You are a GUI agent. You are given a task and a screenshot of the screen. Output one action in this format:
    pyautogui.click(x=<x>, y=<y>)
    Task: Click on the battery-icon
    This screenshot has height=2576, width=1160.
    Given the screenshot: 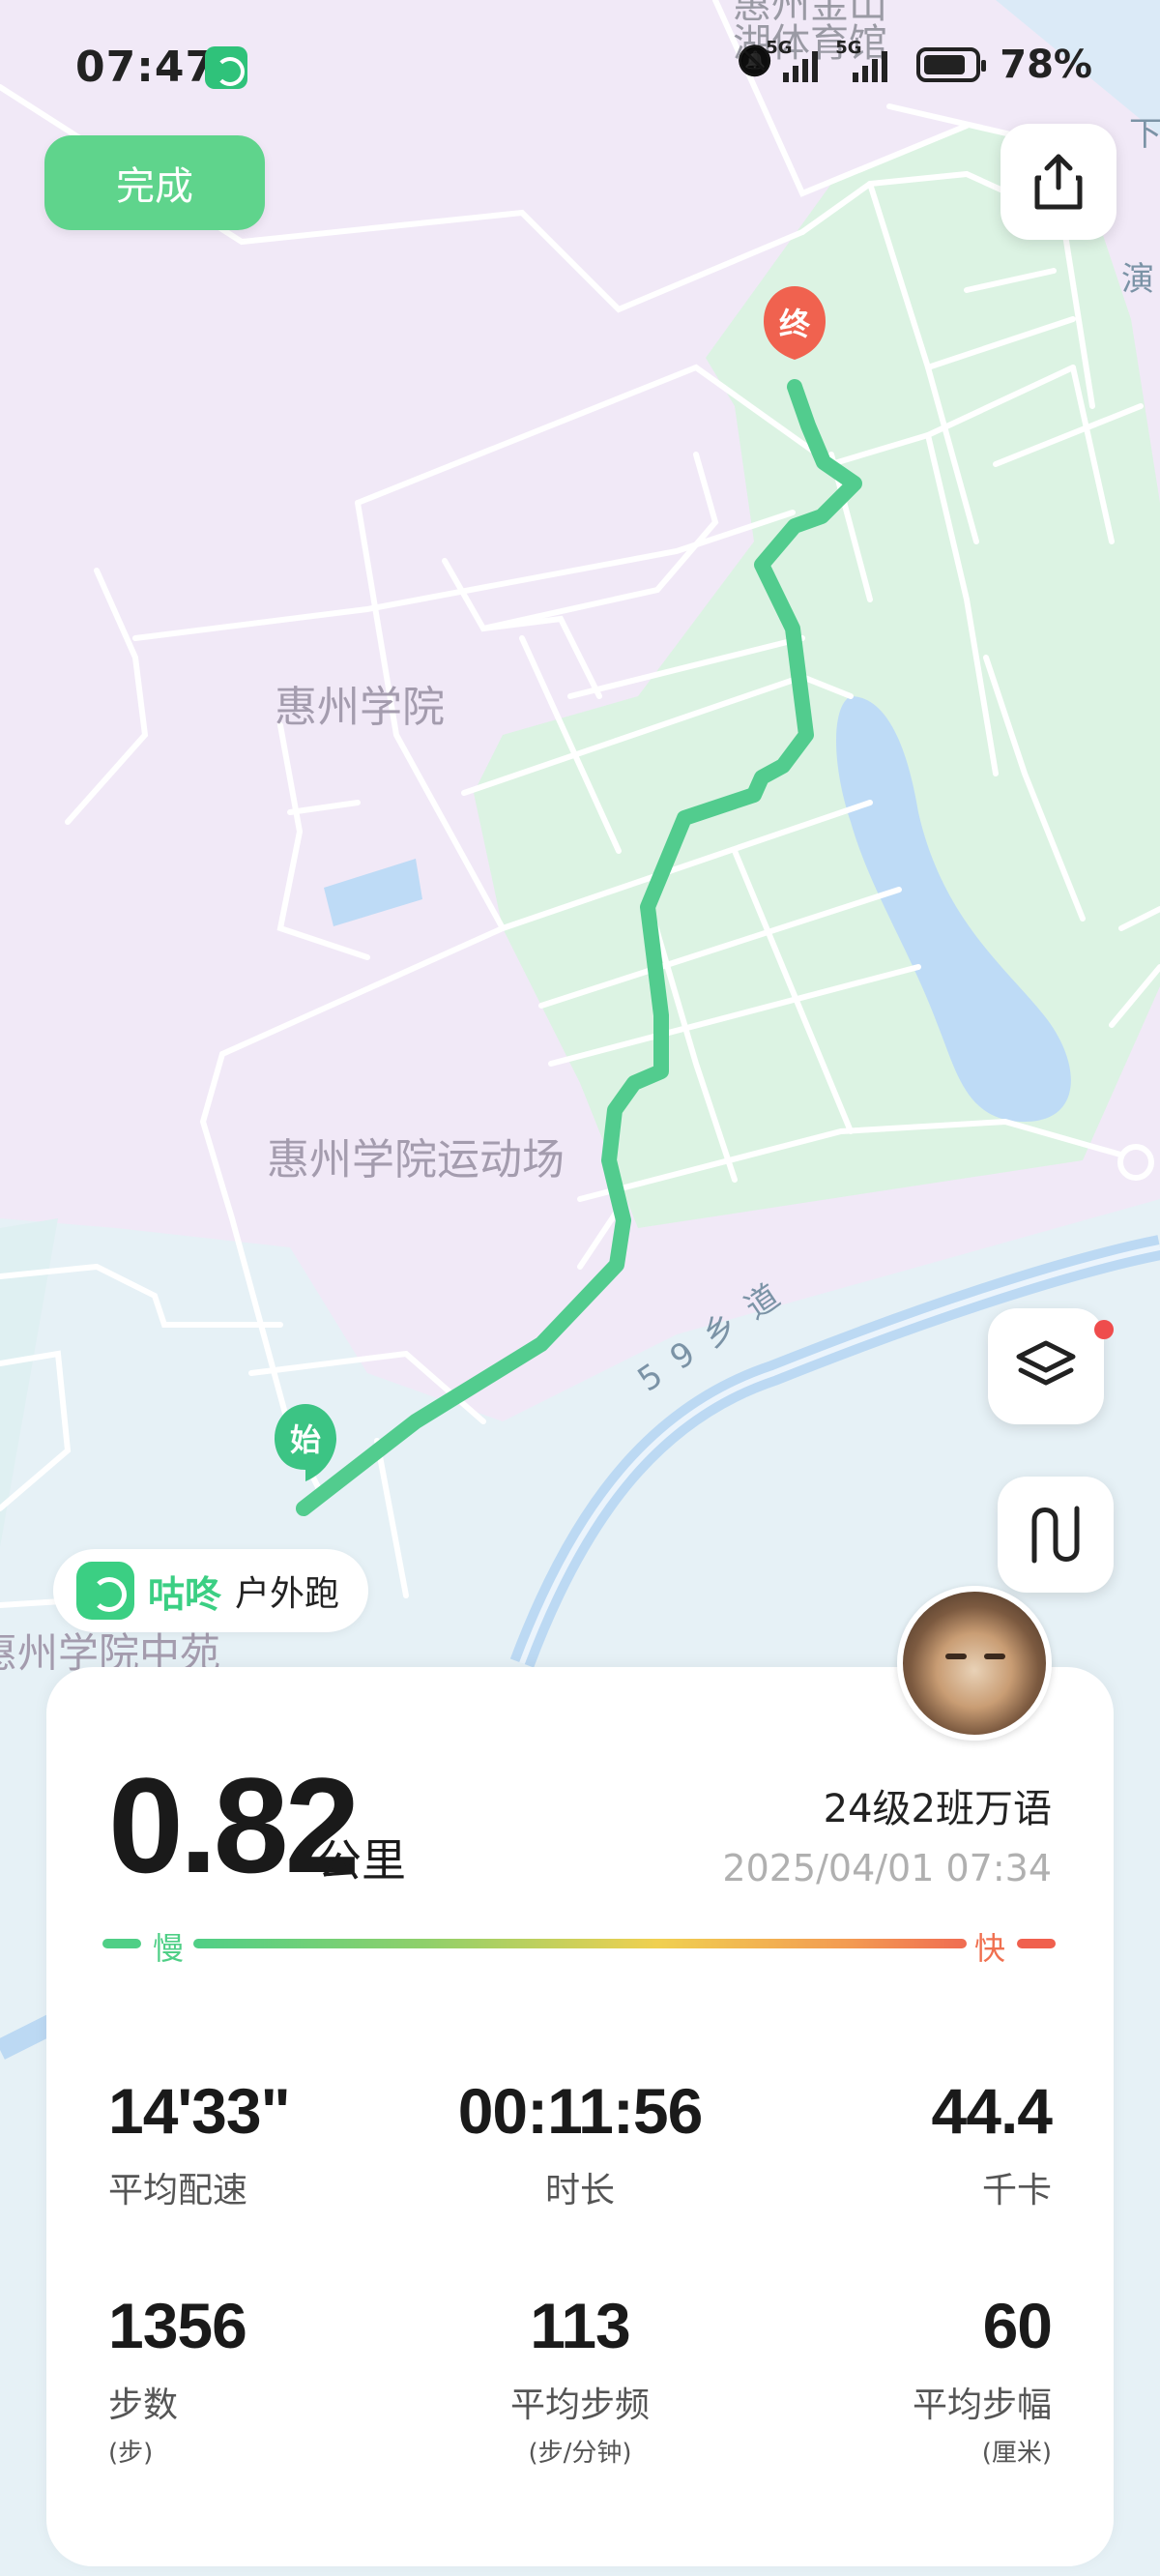 What is the action you would take?
    pyautogui.click(x=952, y=64)
    